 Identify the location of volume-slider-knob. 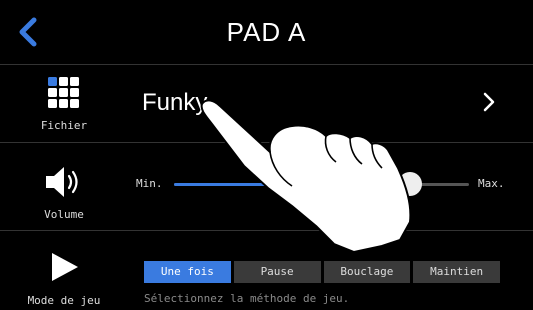
(410, 184).